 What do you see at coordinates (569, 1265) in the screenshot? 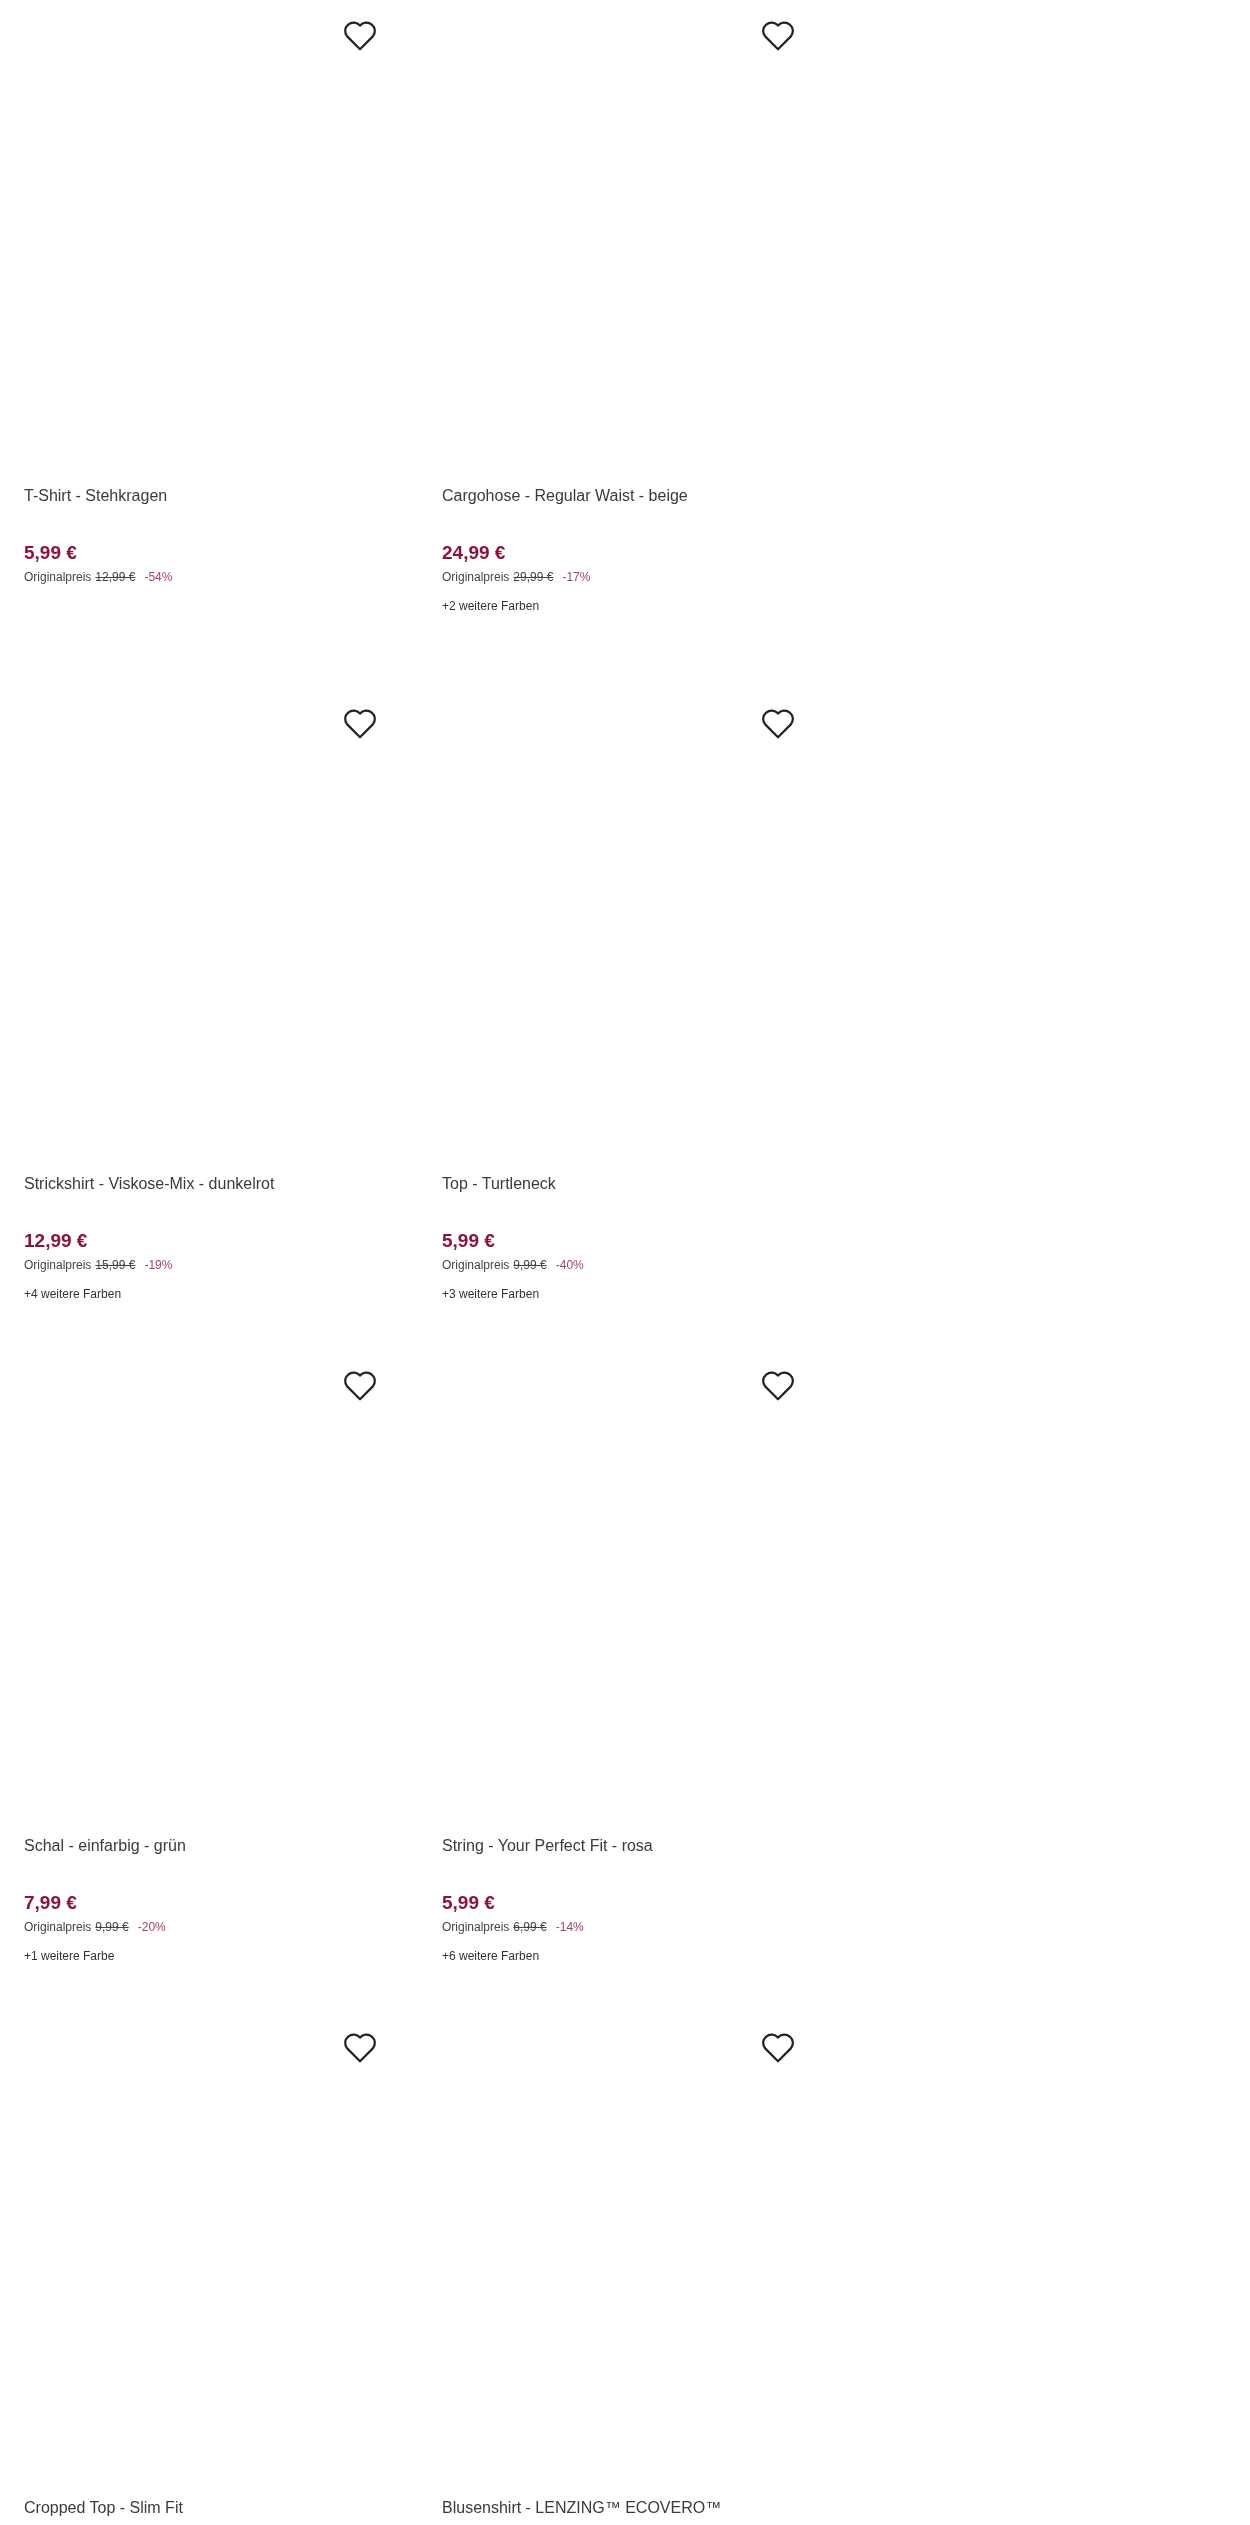
I see `discount-label: -40%` at bounding box center [569, 1265].